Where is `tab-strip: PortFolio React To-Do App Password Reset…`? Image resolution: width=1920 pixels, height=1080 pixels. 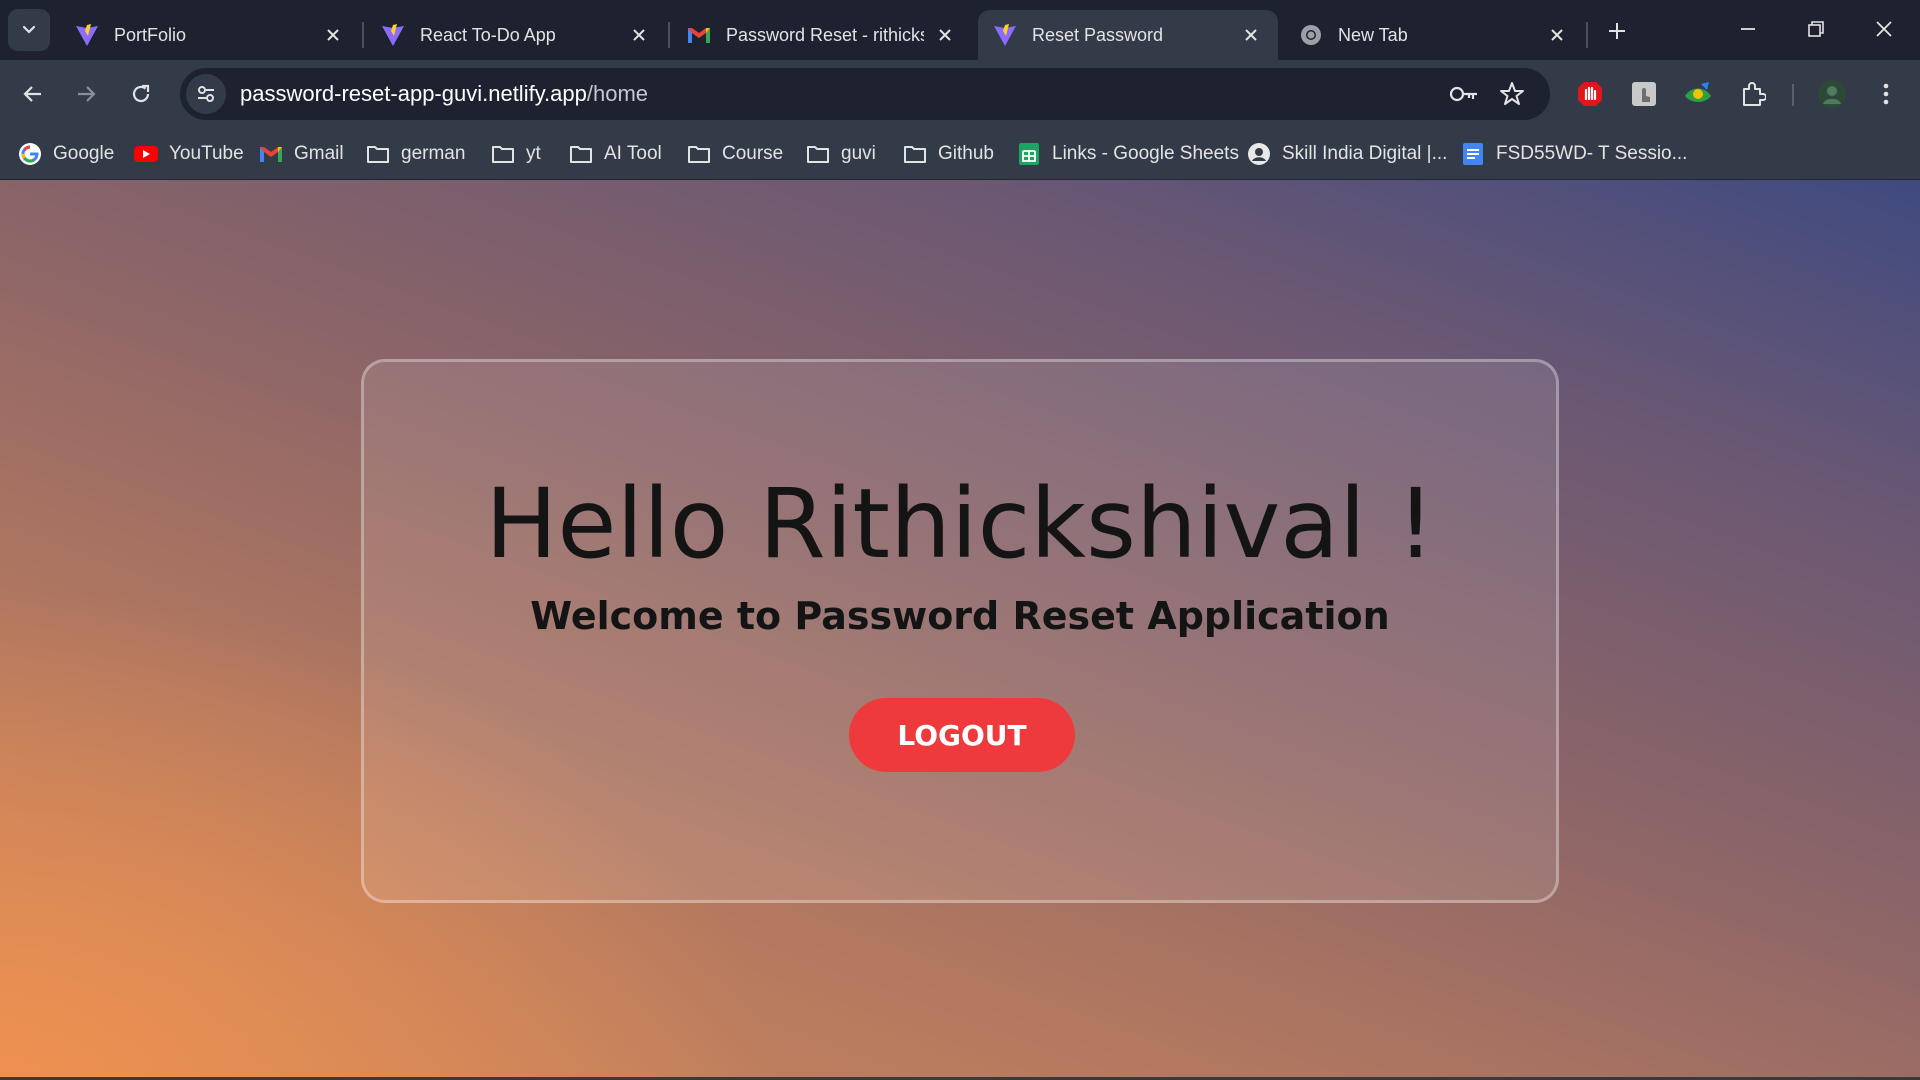 tab-strip: PortFolio React To-Do App Password Reset… is located at coordinates (960, 30).